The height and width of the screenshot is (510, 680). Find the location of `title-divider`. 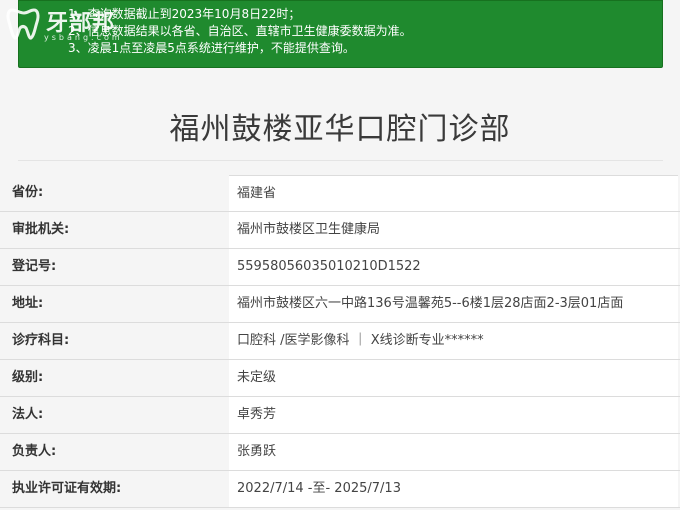

title-divider is located at coordinates (340, 160).